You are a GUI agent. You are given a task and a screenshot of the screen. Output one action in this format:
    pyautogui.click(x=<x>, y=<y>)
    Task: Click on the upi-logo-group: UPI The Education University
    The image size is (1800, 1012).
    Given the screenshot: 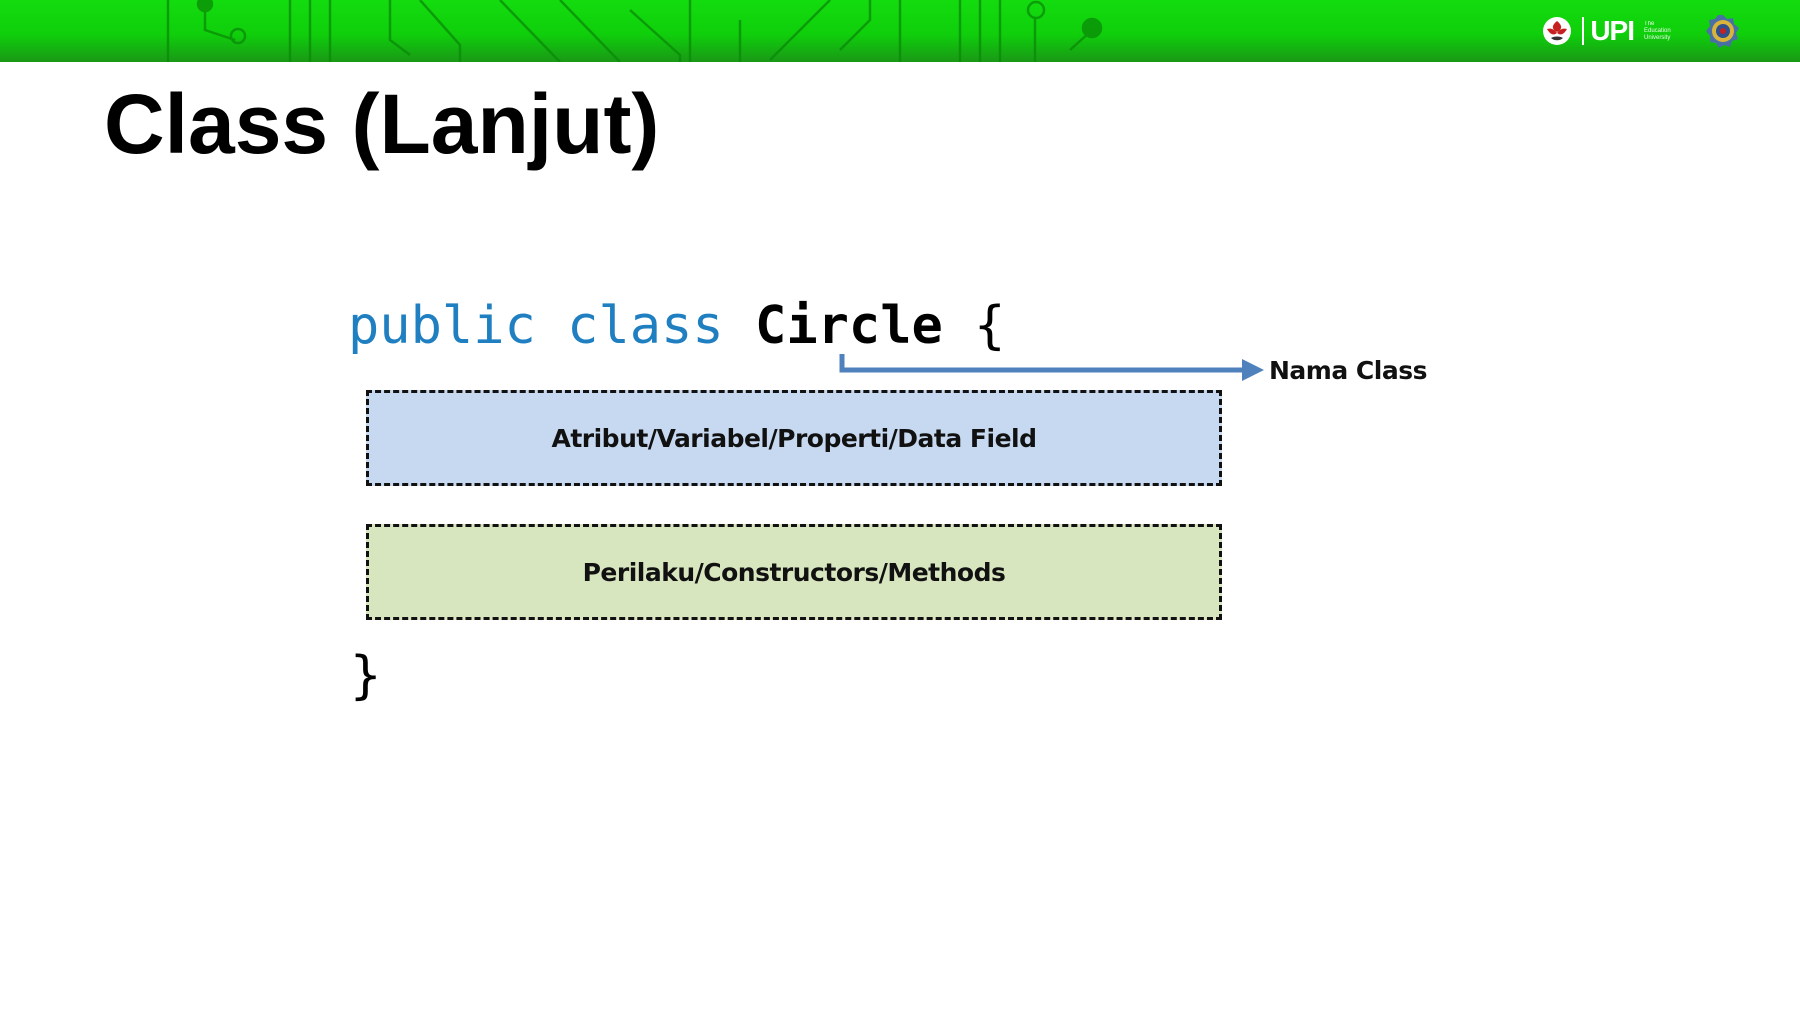 What is the action you would take?
    pyautogui.click(x=1641, y=31)
    